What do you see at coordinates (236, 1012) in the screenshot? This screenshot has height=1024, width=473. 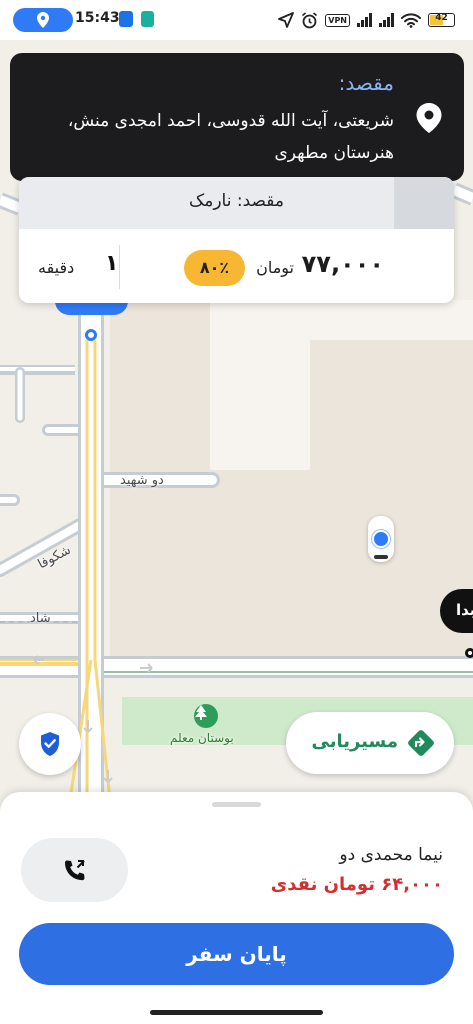 I see `home-indicator` at bounding box center [236, 1012].